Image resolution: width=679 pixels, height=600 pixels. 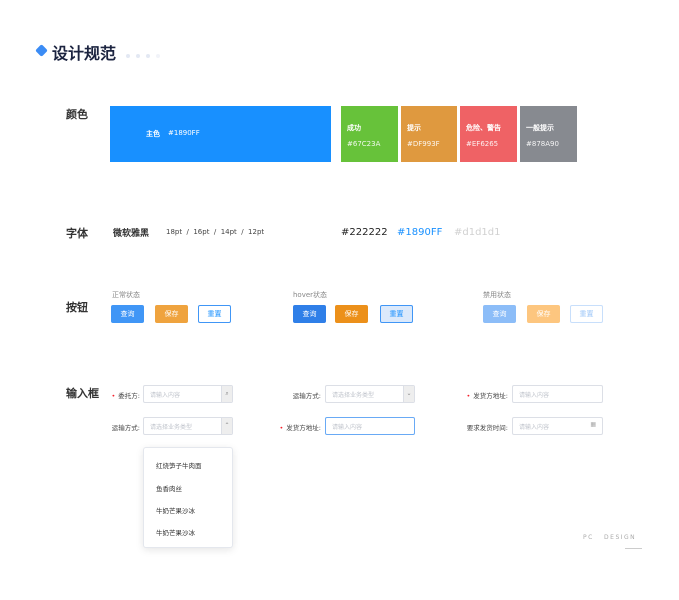 What do you see at coordinates (188, 497) in the screenshot?
I see `dropdown-menu: 红烧笋子牛肉面 鱼香肉丝 牛奶芒果沙冰 牛奶芒果沙冰` at bounding box center [188, 497].